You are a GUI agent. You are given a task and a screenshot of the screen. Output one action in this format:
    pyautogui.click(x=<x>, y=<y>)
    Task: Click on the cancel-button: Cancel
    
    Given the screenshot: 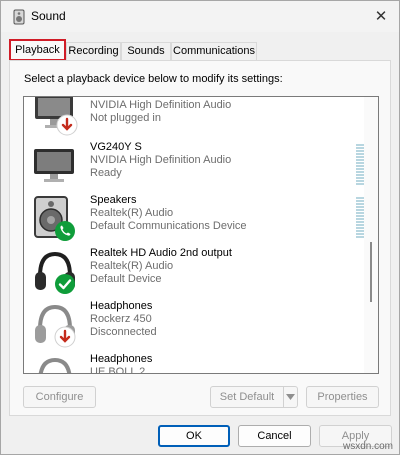 What is the action you would take?
    pyautogui.click(x=274, y=436)
    